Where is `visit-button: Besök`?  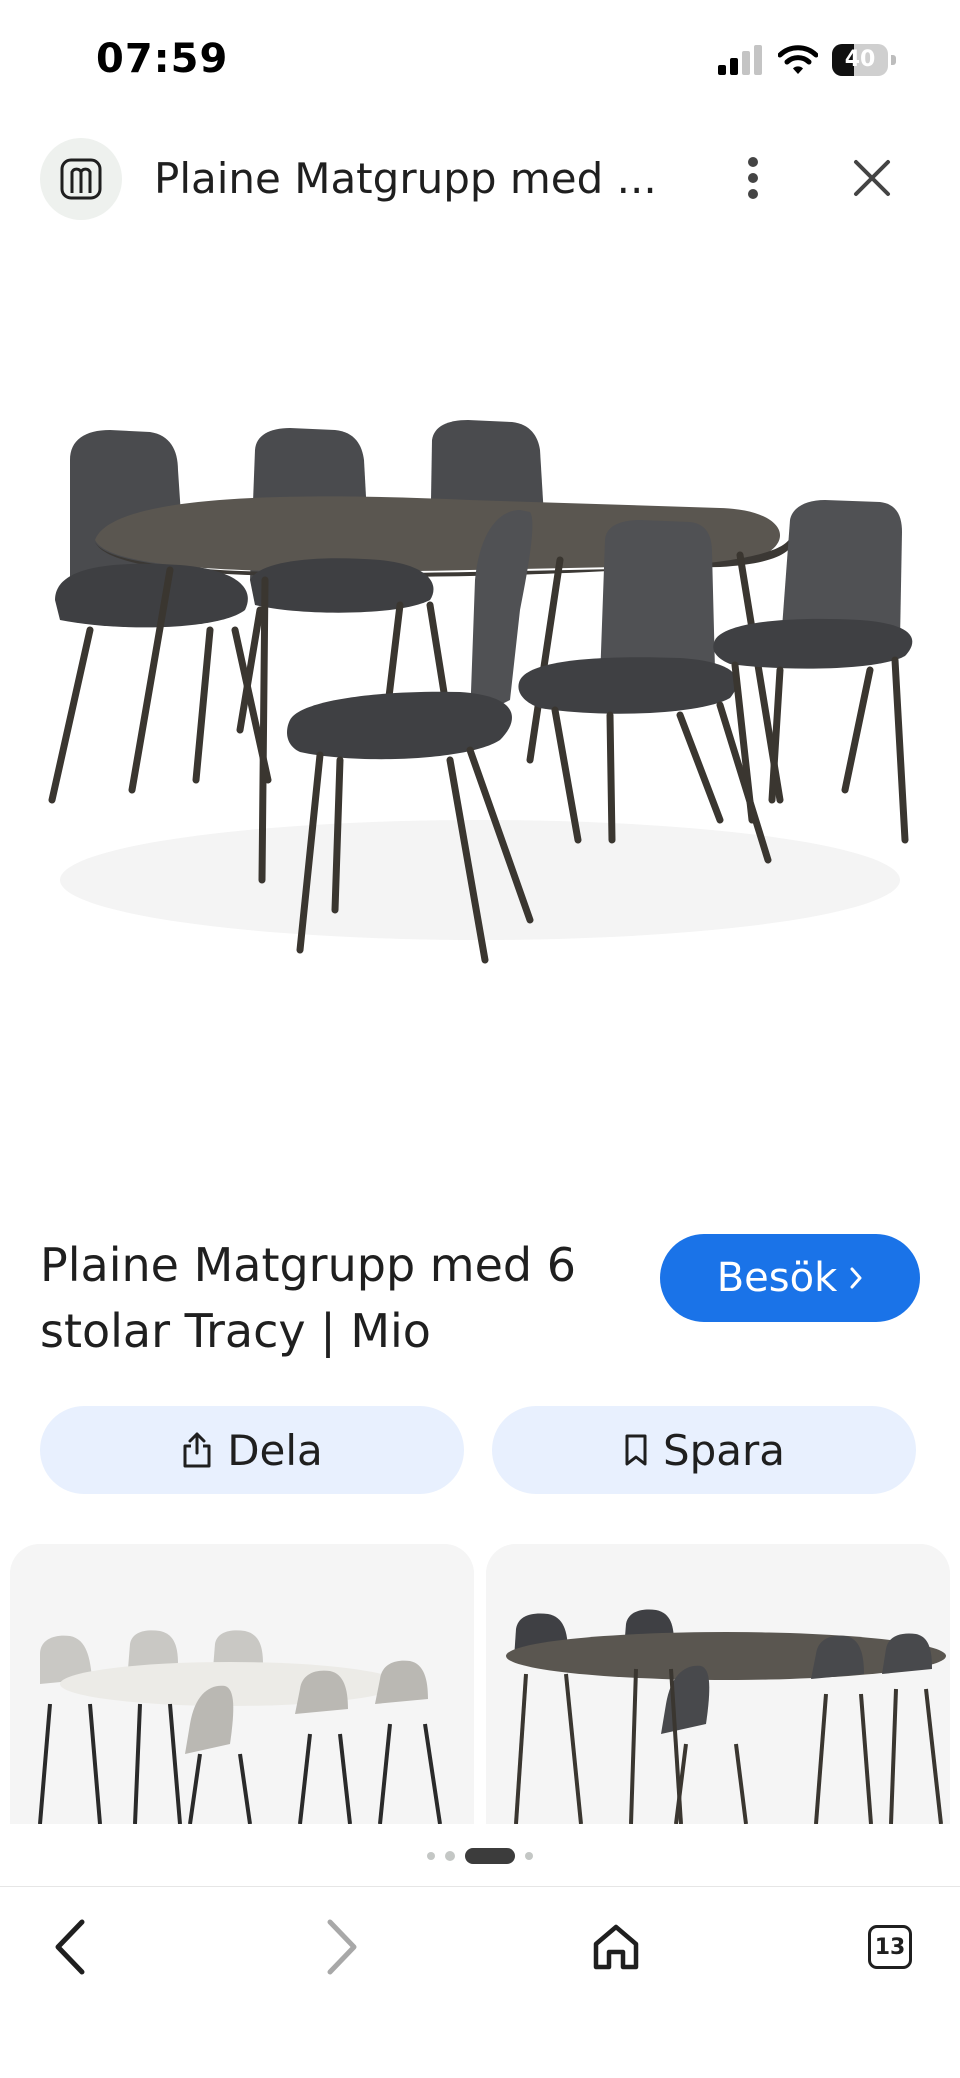
visit-button: Besök is located at coordinates (790, 1278).